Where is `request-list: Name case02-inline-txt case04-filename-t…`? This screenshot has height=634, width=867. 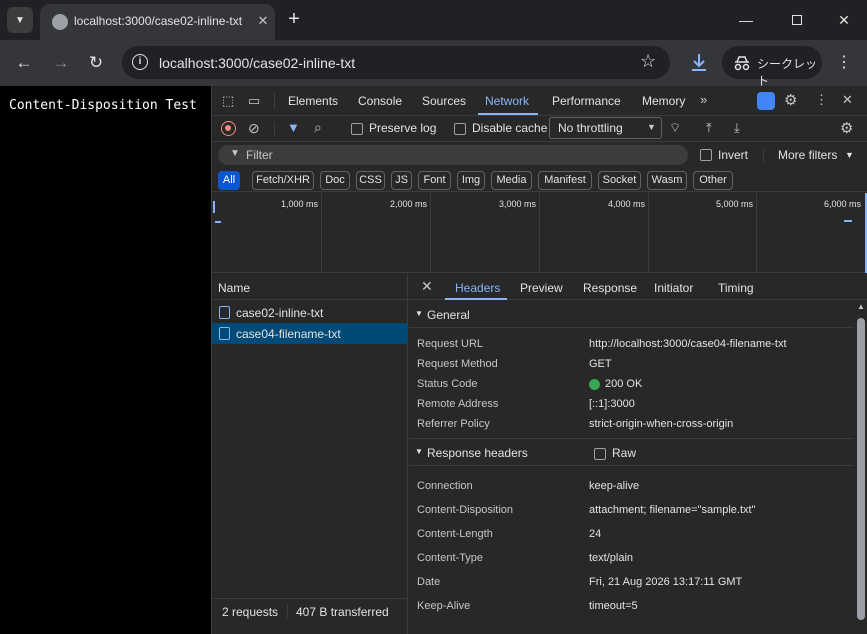 request-list: Name case02-inline-txt case04-filename-t… is located at coordinates (310, 454).